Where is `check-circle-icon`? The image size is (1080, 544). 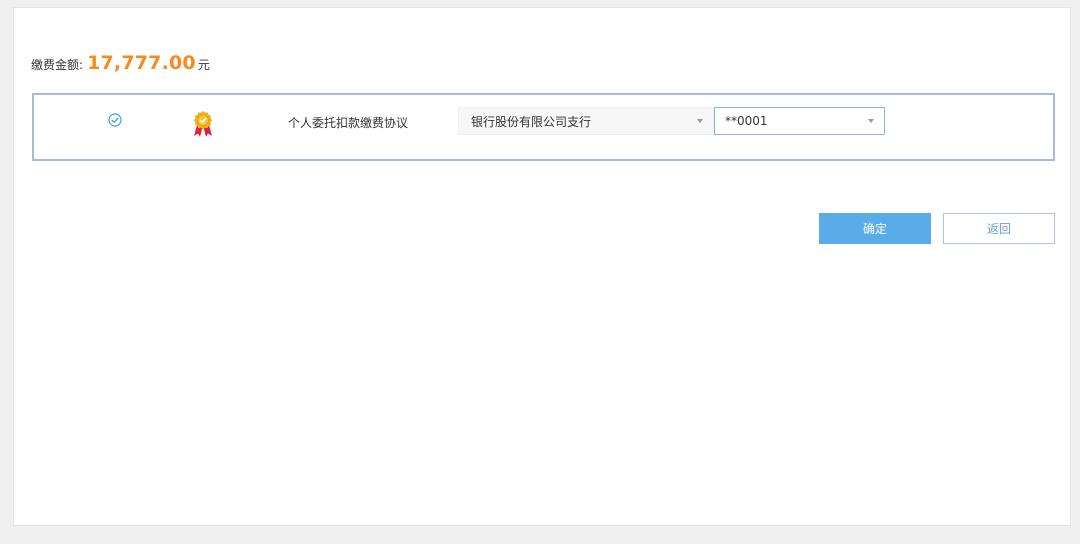 check-circle-icon is located at coordinates (115, 119).